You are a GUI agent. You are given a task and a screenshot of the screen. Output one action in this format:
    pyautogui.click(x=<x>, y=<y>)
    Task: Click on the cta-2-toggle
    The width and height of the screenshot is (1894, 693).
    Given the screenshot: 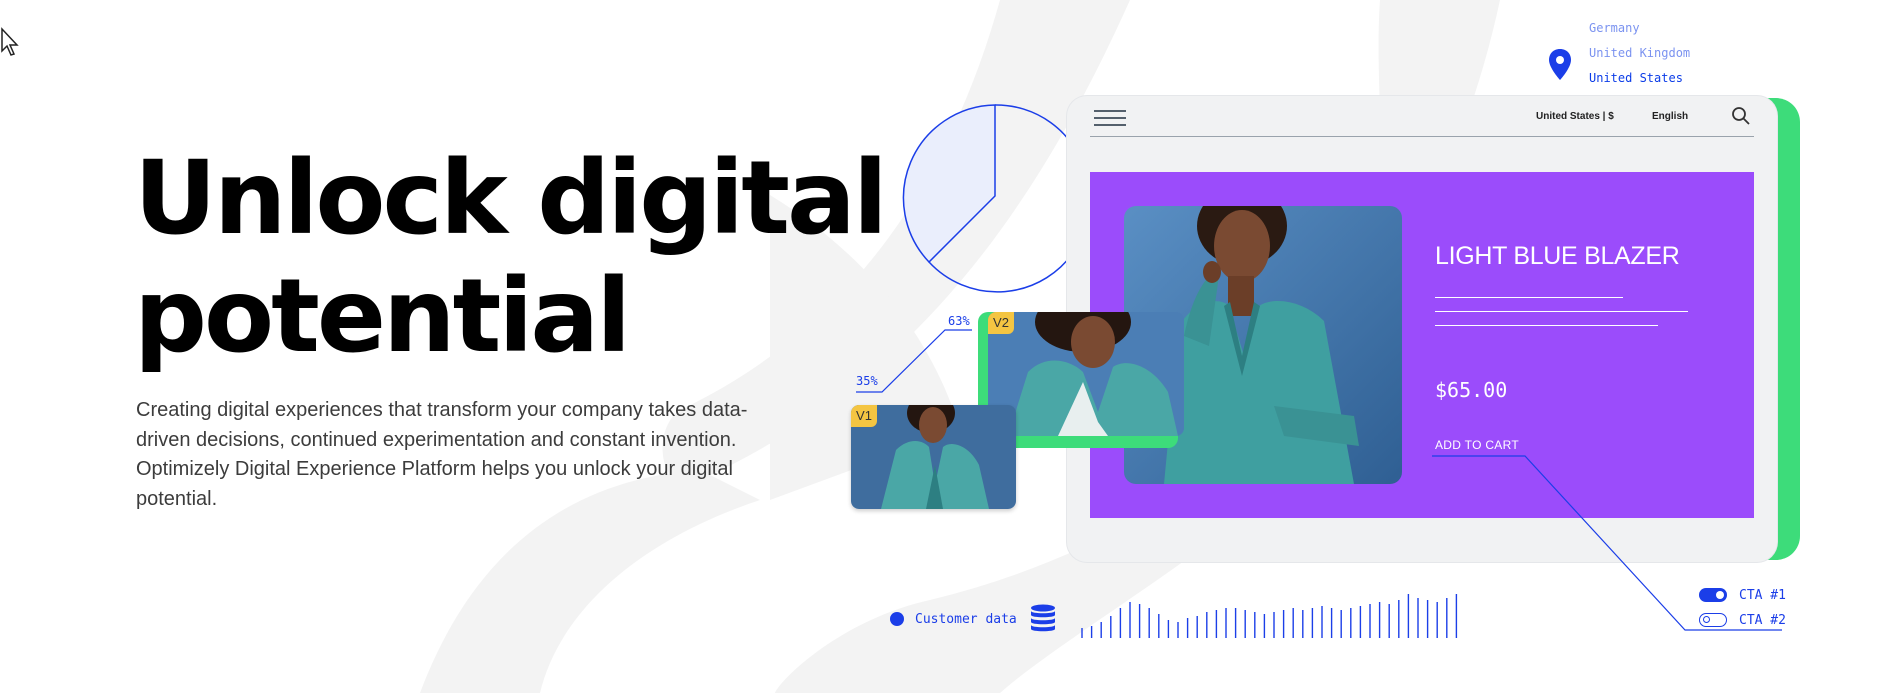 What is the action you would take?
    pyautogui.click(x=1713, y=620)
    